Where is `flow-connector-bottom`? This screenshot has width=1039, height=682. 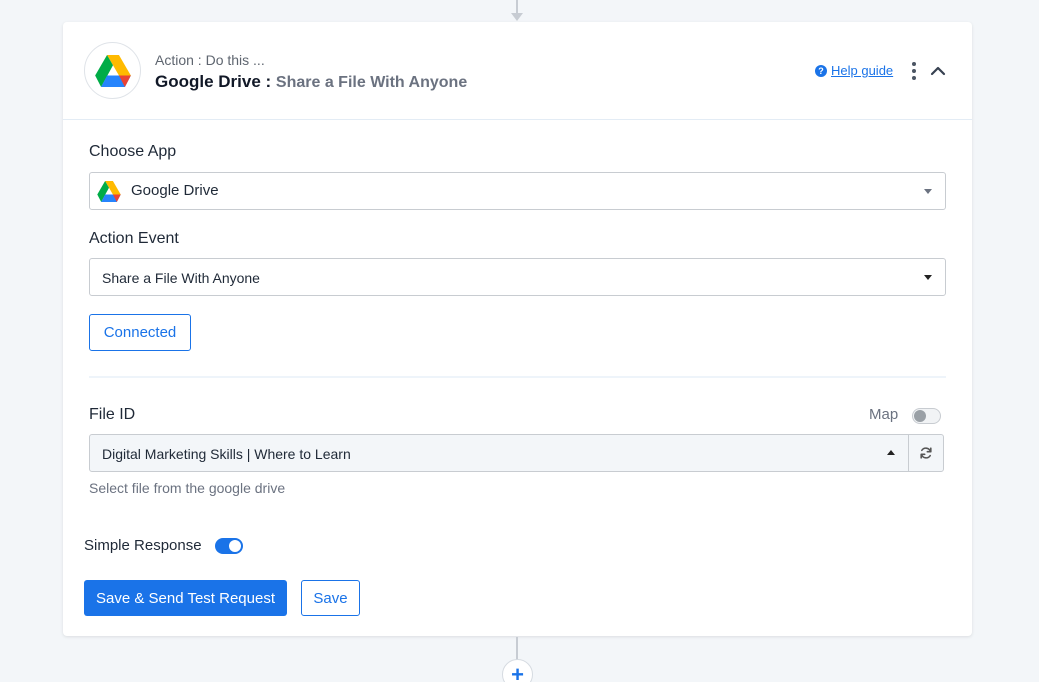
flow-connector-bottom is located at coordinates (517, 649).